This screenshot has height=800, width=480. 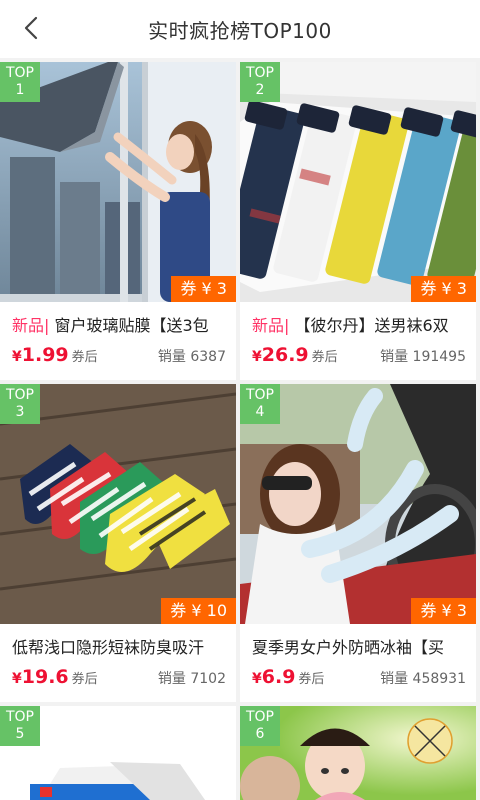 I want to click on rank-badge-number: 2, so click(x=260, y=90).